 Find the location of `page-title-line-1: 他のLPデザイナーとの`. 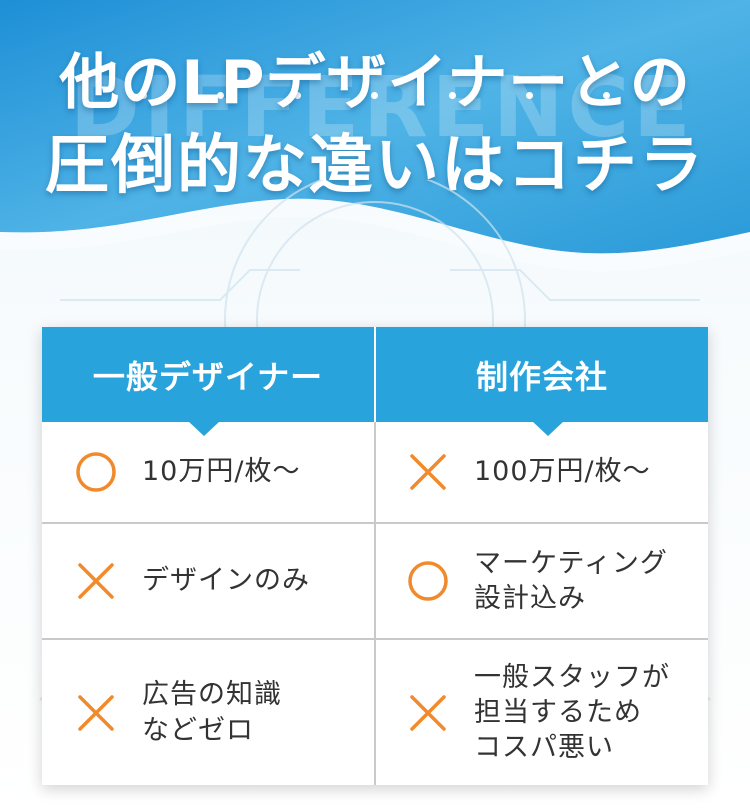

page-title-line-1: 他のLPデザイナーとの is located at coordinates (375, 83).